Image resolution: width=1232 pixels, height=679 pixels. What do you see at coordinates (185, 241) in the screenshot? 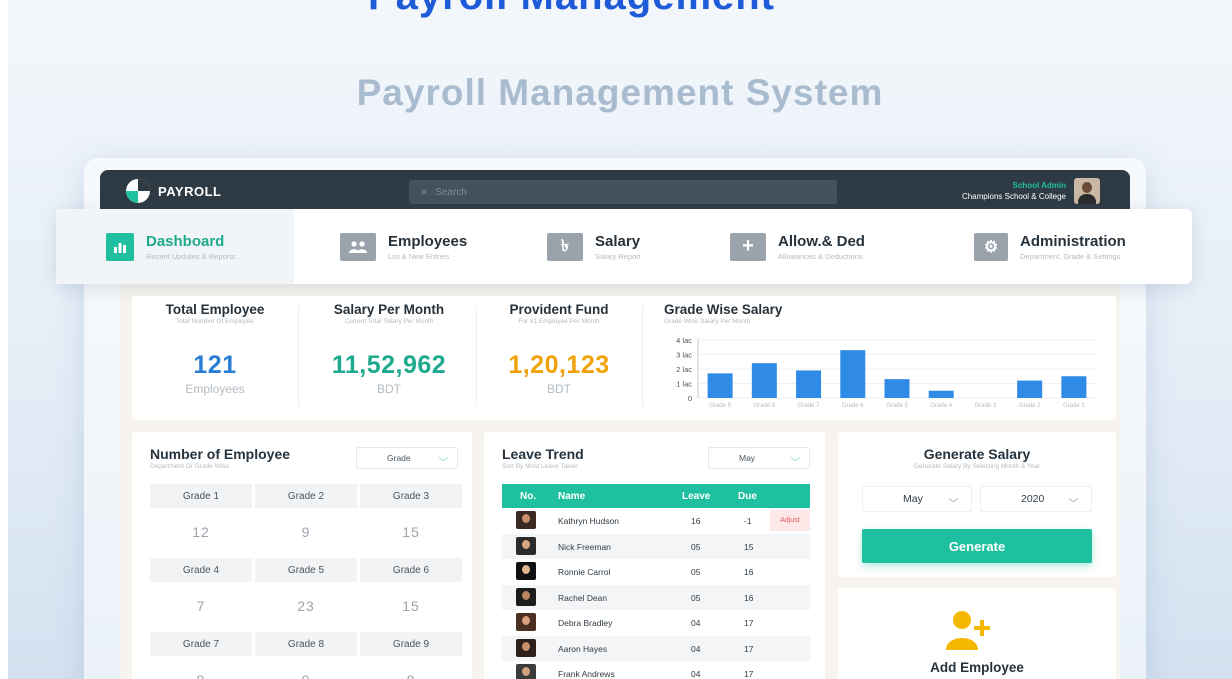
I see `nav-dashboard-title: Dashboard` at bounding box center [185, 241].